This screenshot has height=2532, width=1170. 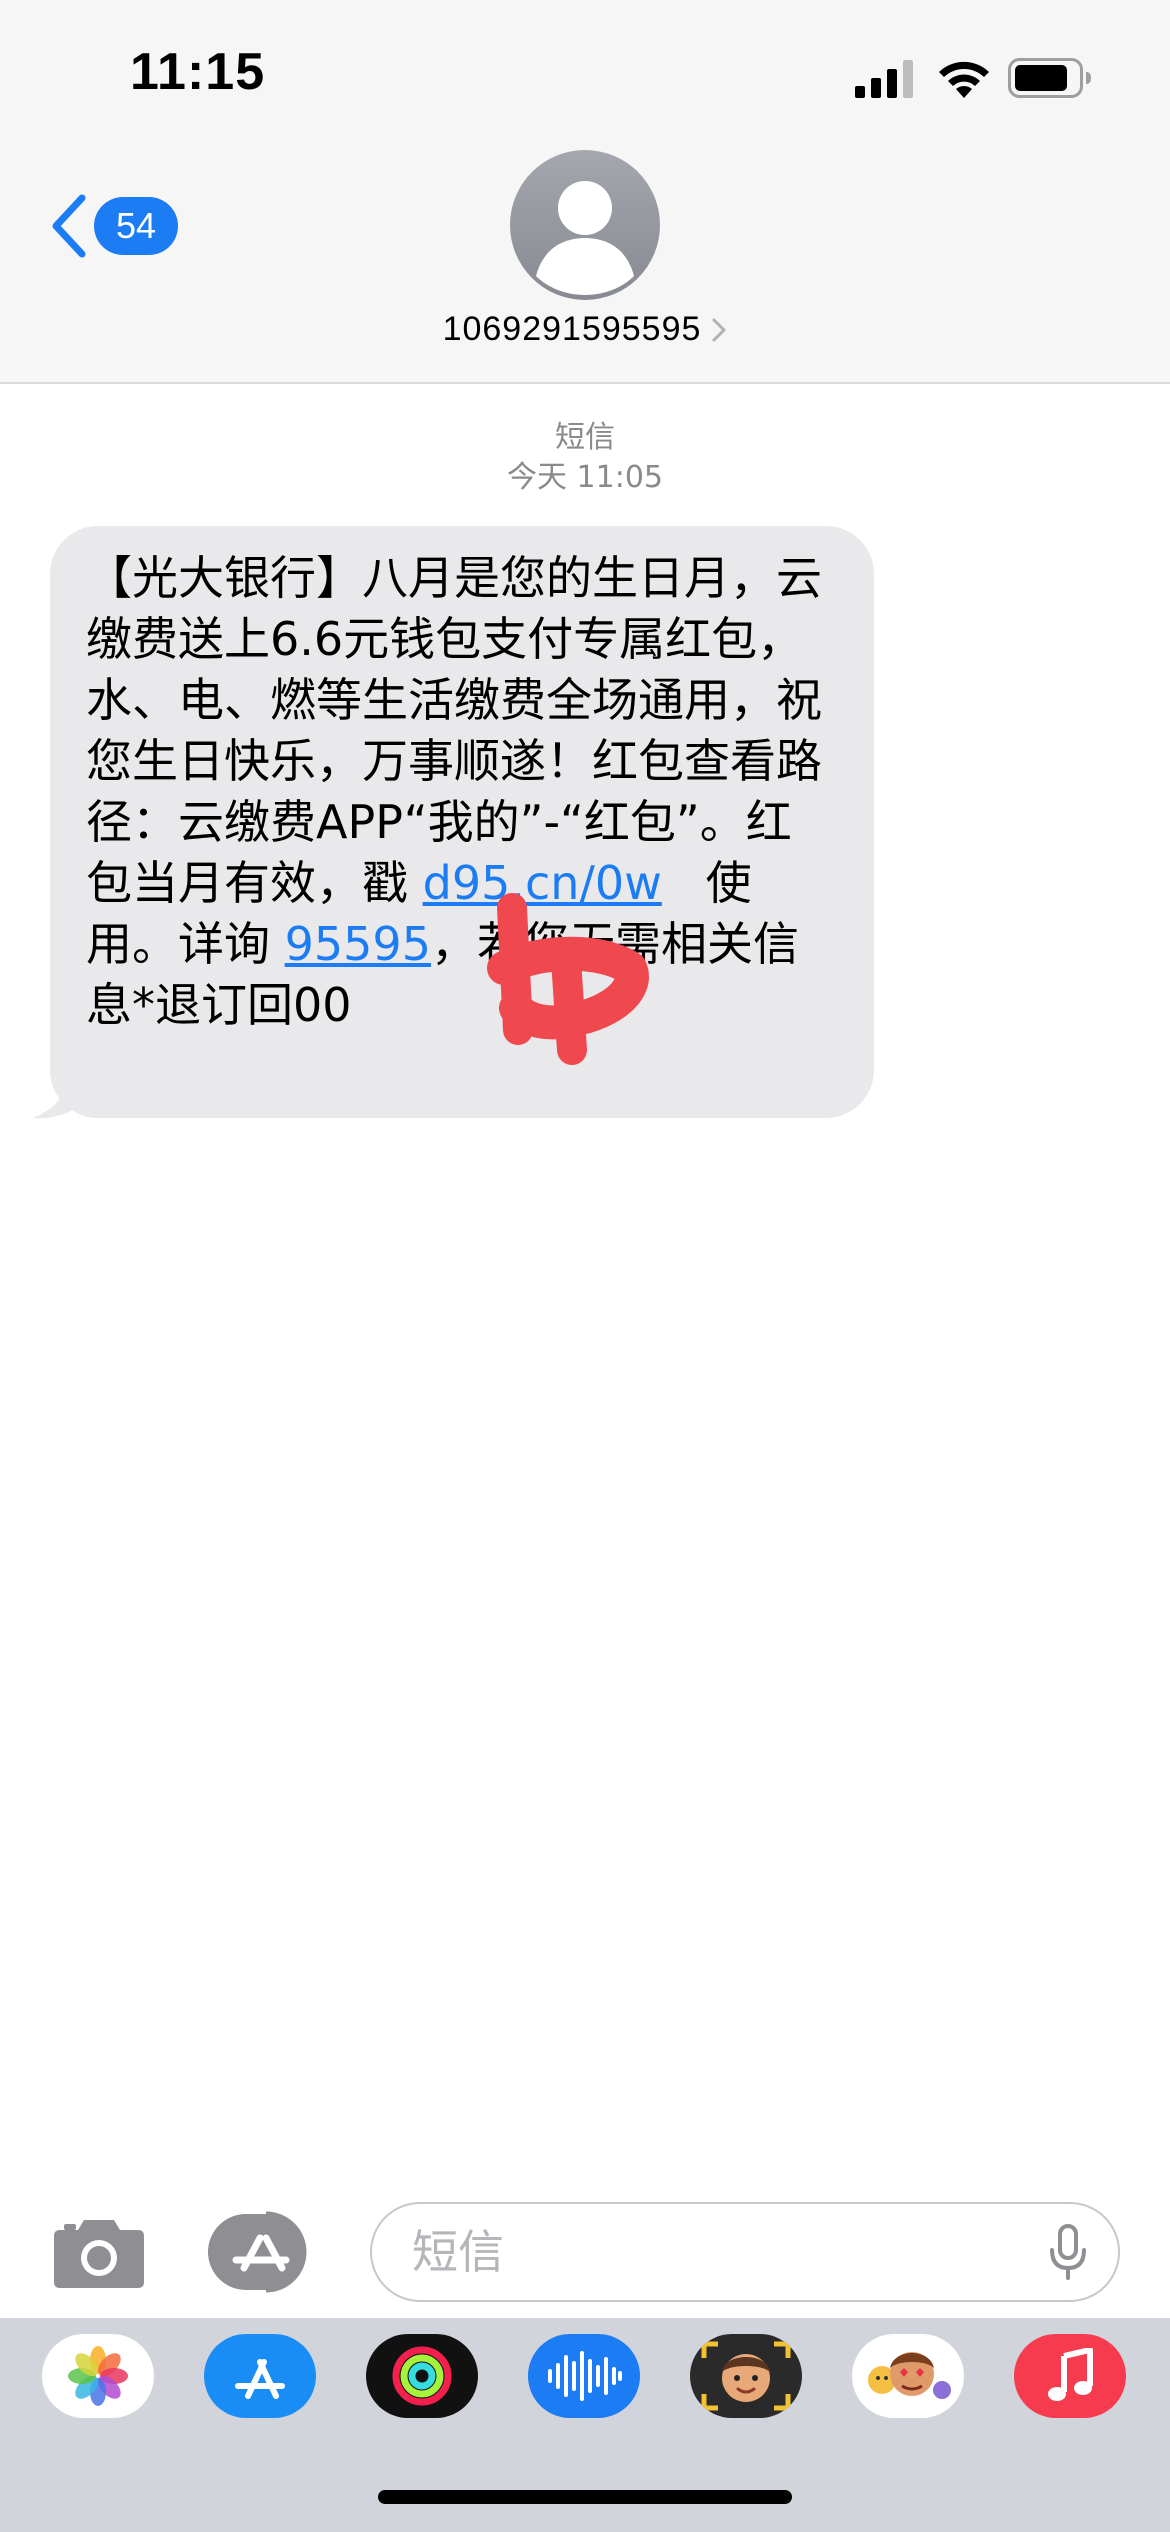 What do you see at coordinates (264, 2252) in the screenshot?
I see `app-store-apps-icon` at bounding box center [264, 2252].